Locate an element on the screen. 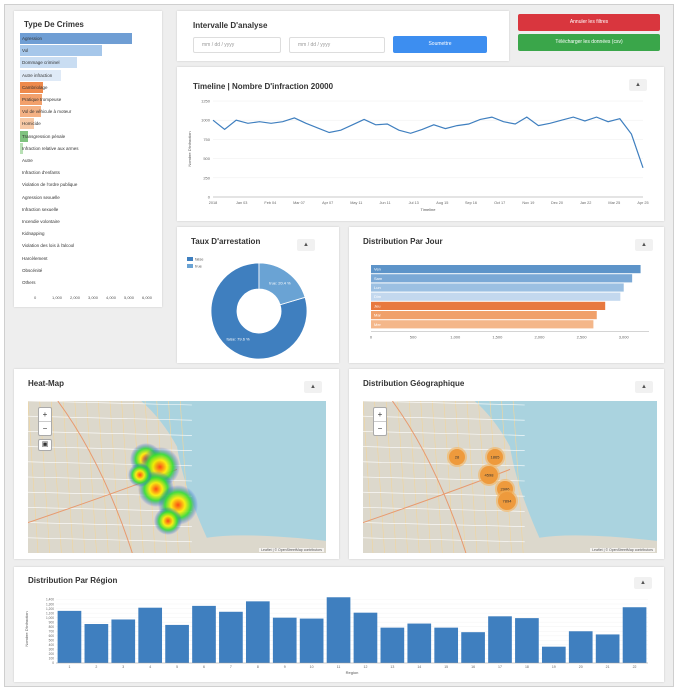 The image size is (680, 691). x-tick-label: 5 is located at coordinates (177, 667).